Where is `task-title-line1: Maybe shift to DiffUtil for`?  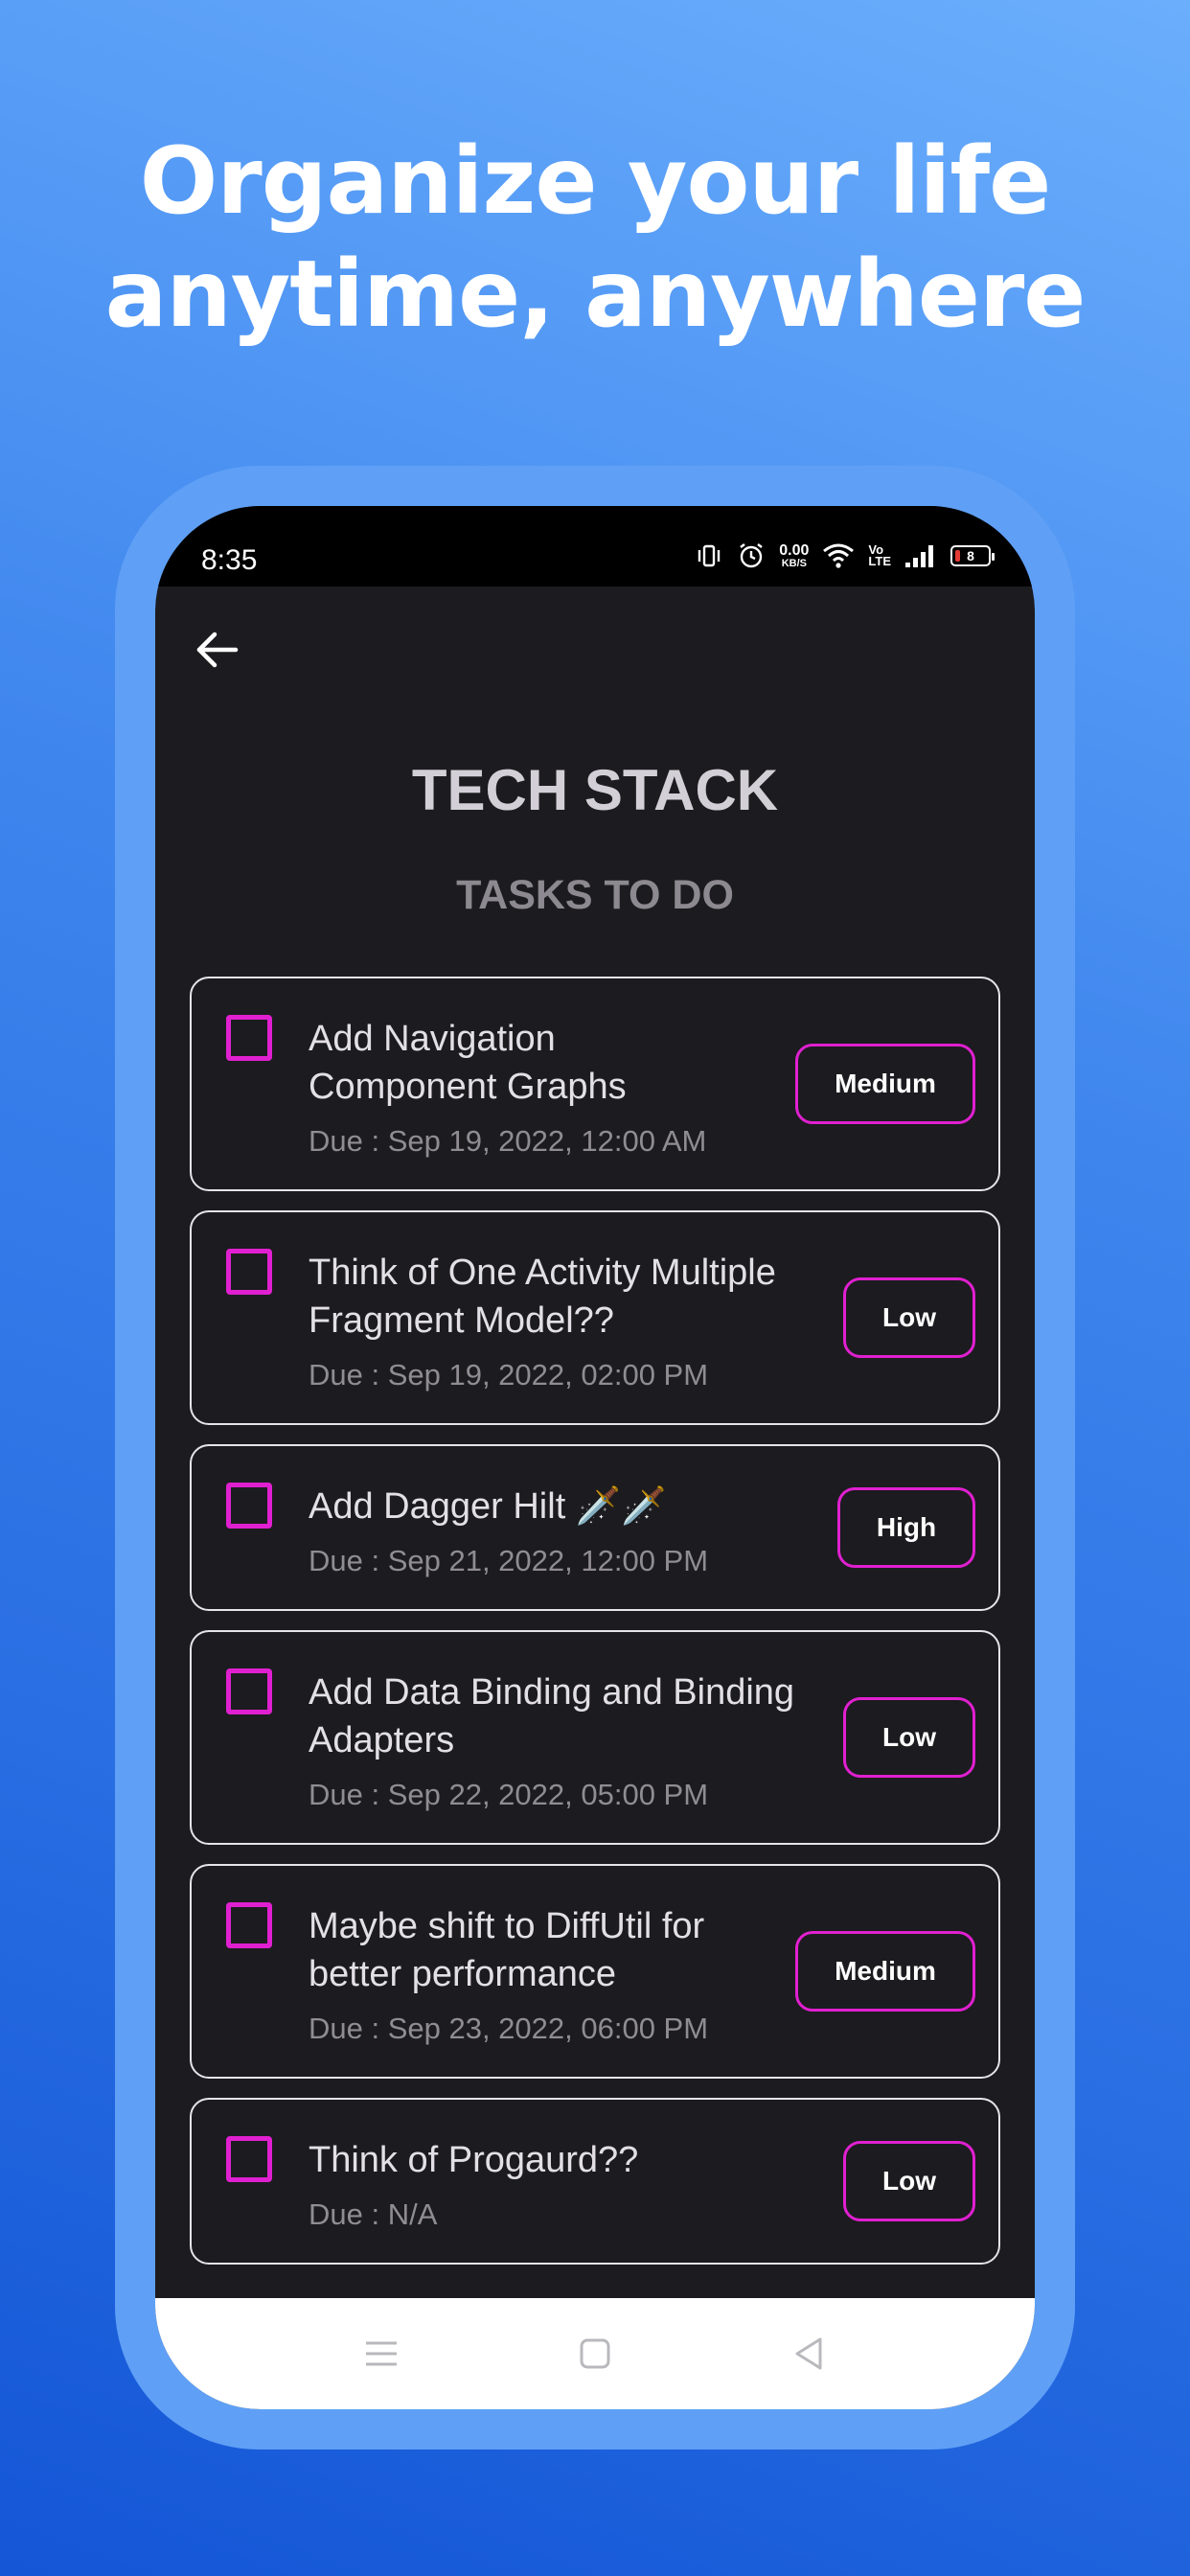
task-title-line1: Maybe shift to DiffUtil for is located at coordinates (507, 1926).